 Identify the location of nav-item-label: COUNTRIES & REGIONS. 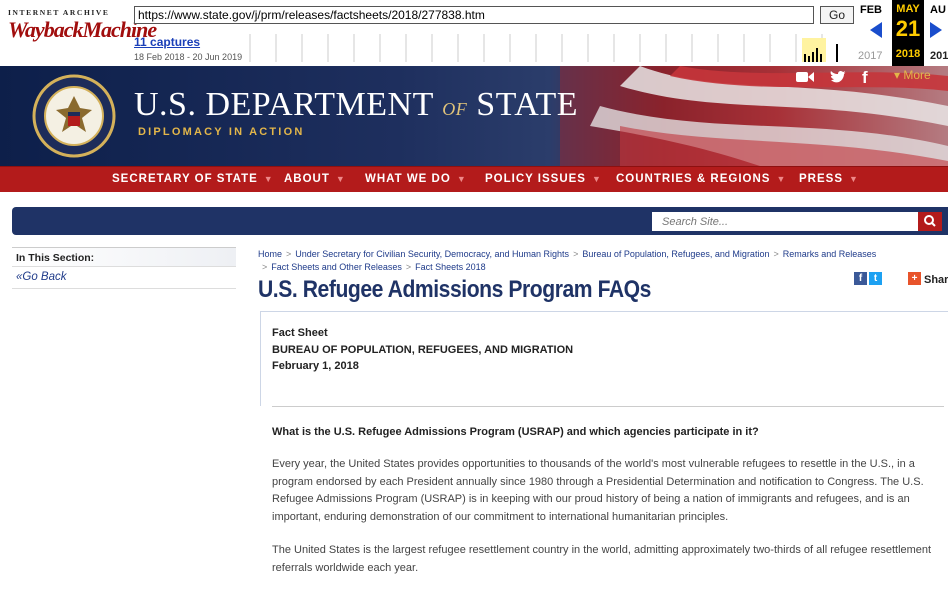
(693, 179).